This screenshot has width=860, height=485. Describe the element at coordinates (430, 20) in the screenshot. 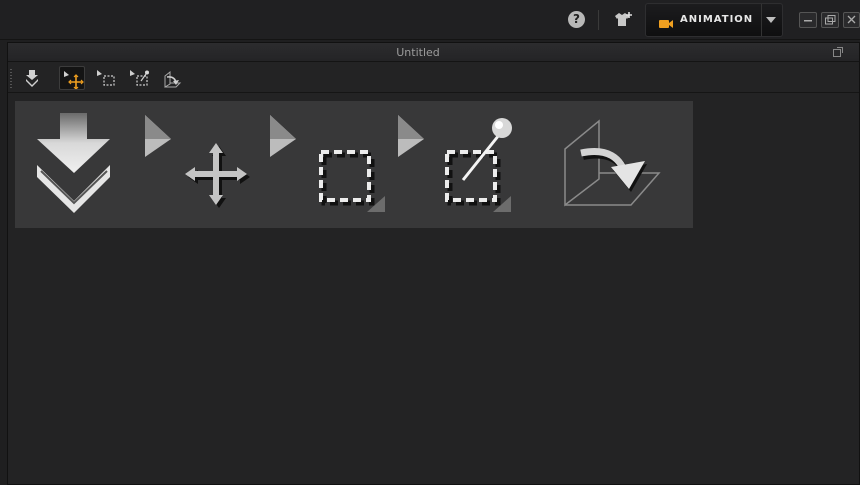

I see `top-bar: ? ANIMATION` at that location.